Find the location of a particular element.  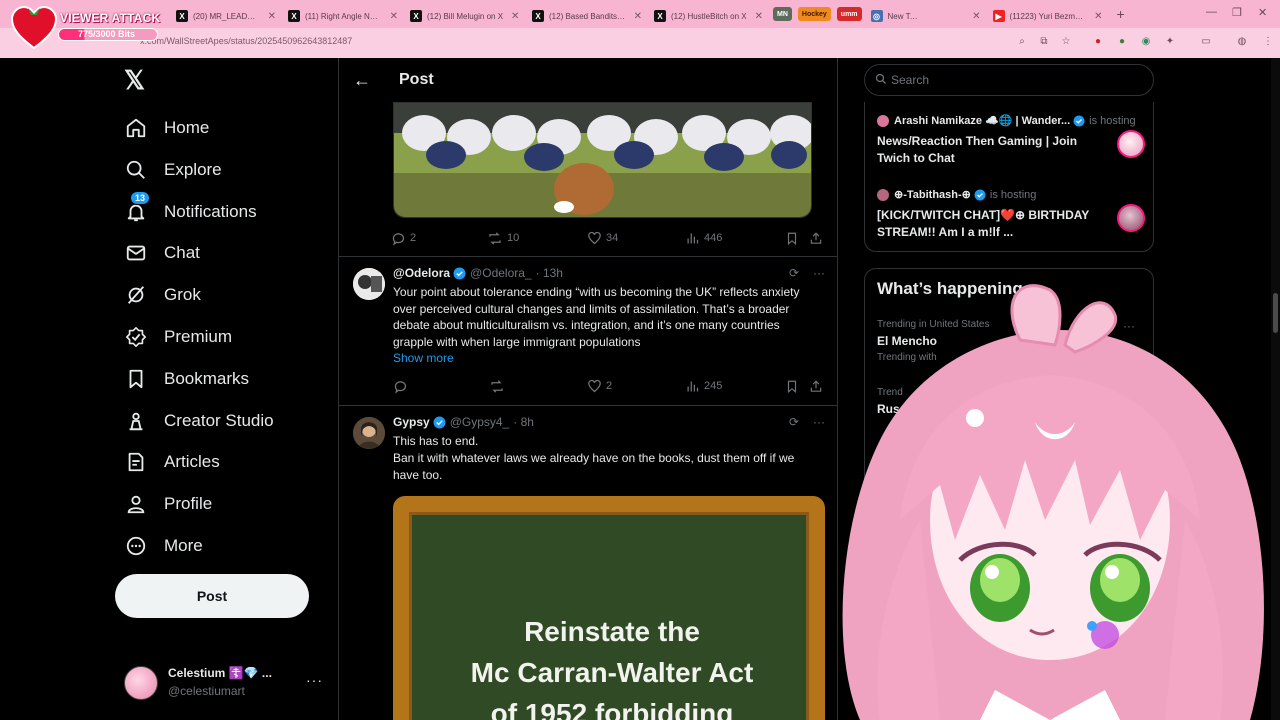

nav-label: Creator Studio is located at coordinates (219, 420).